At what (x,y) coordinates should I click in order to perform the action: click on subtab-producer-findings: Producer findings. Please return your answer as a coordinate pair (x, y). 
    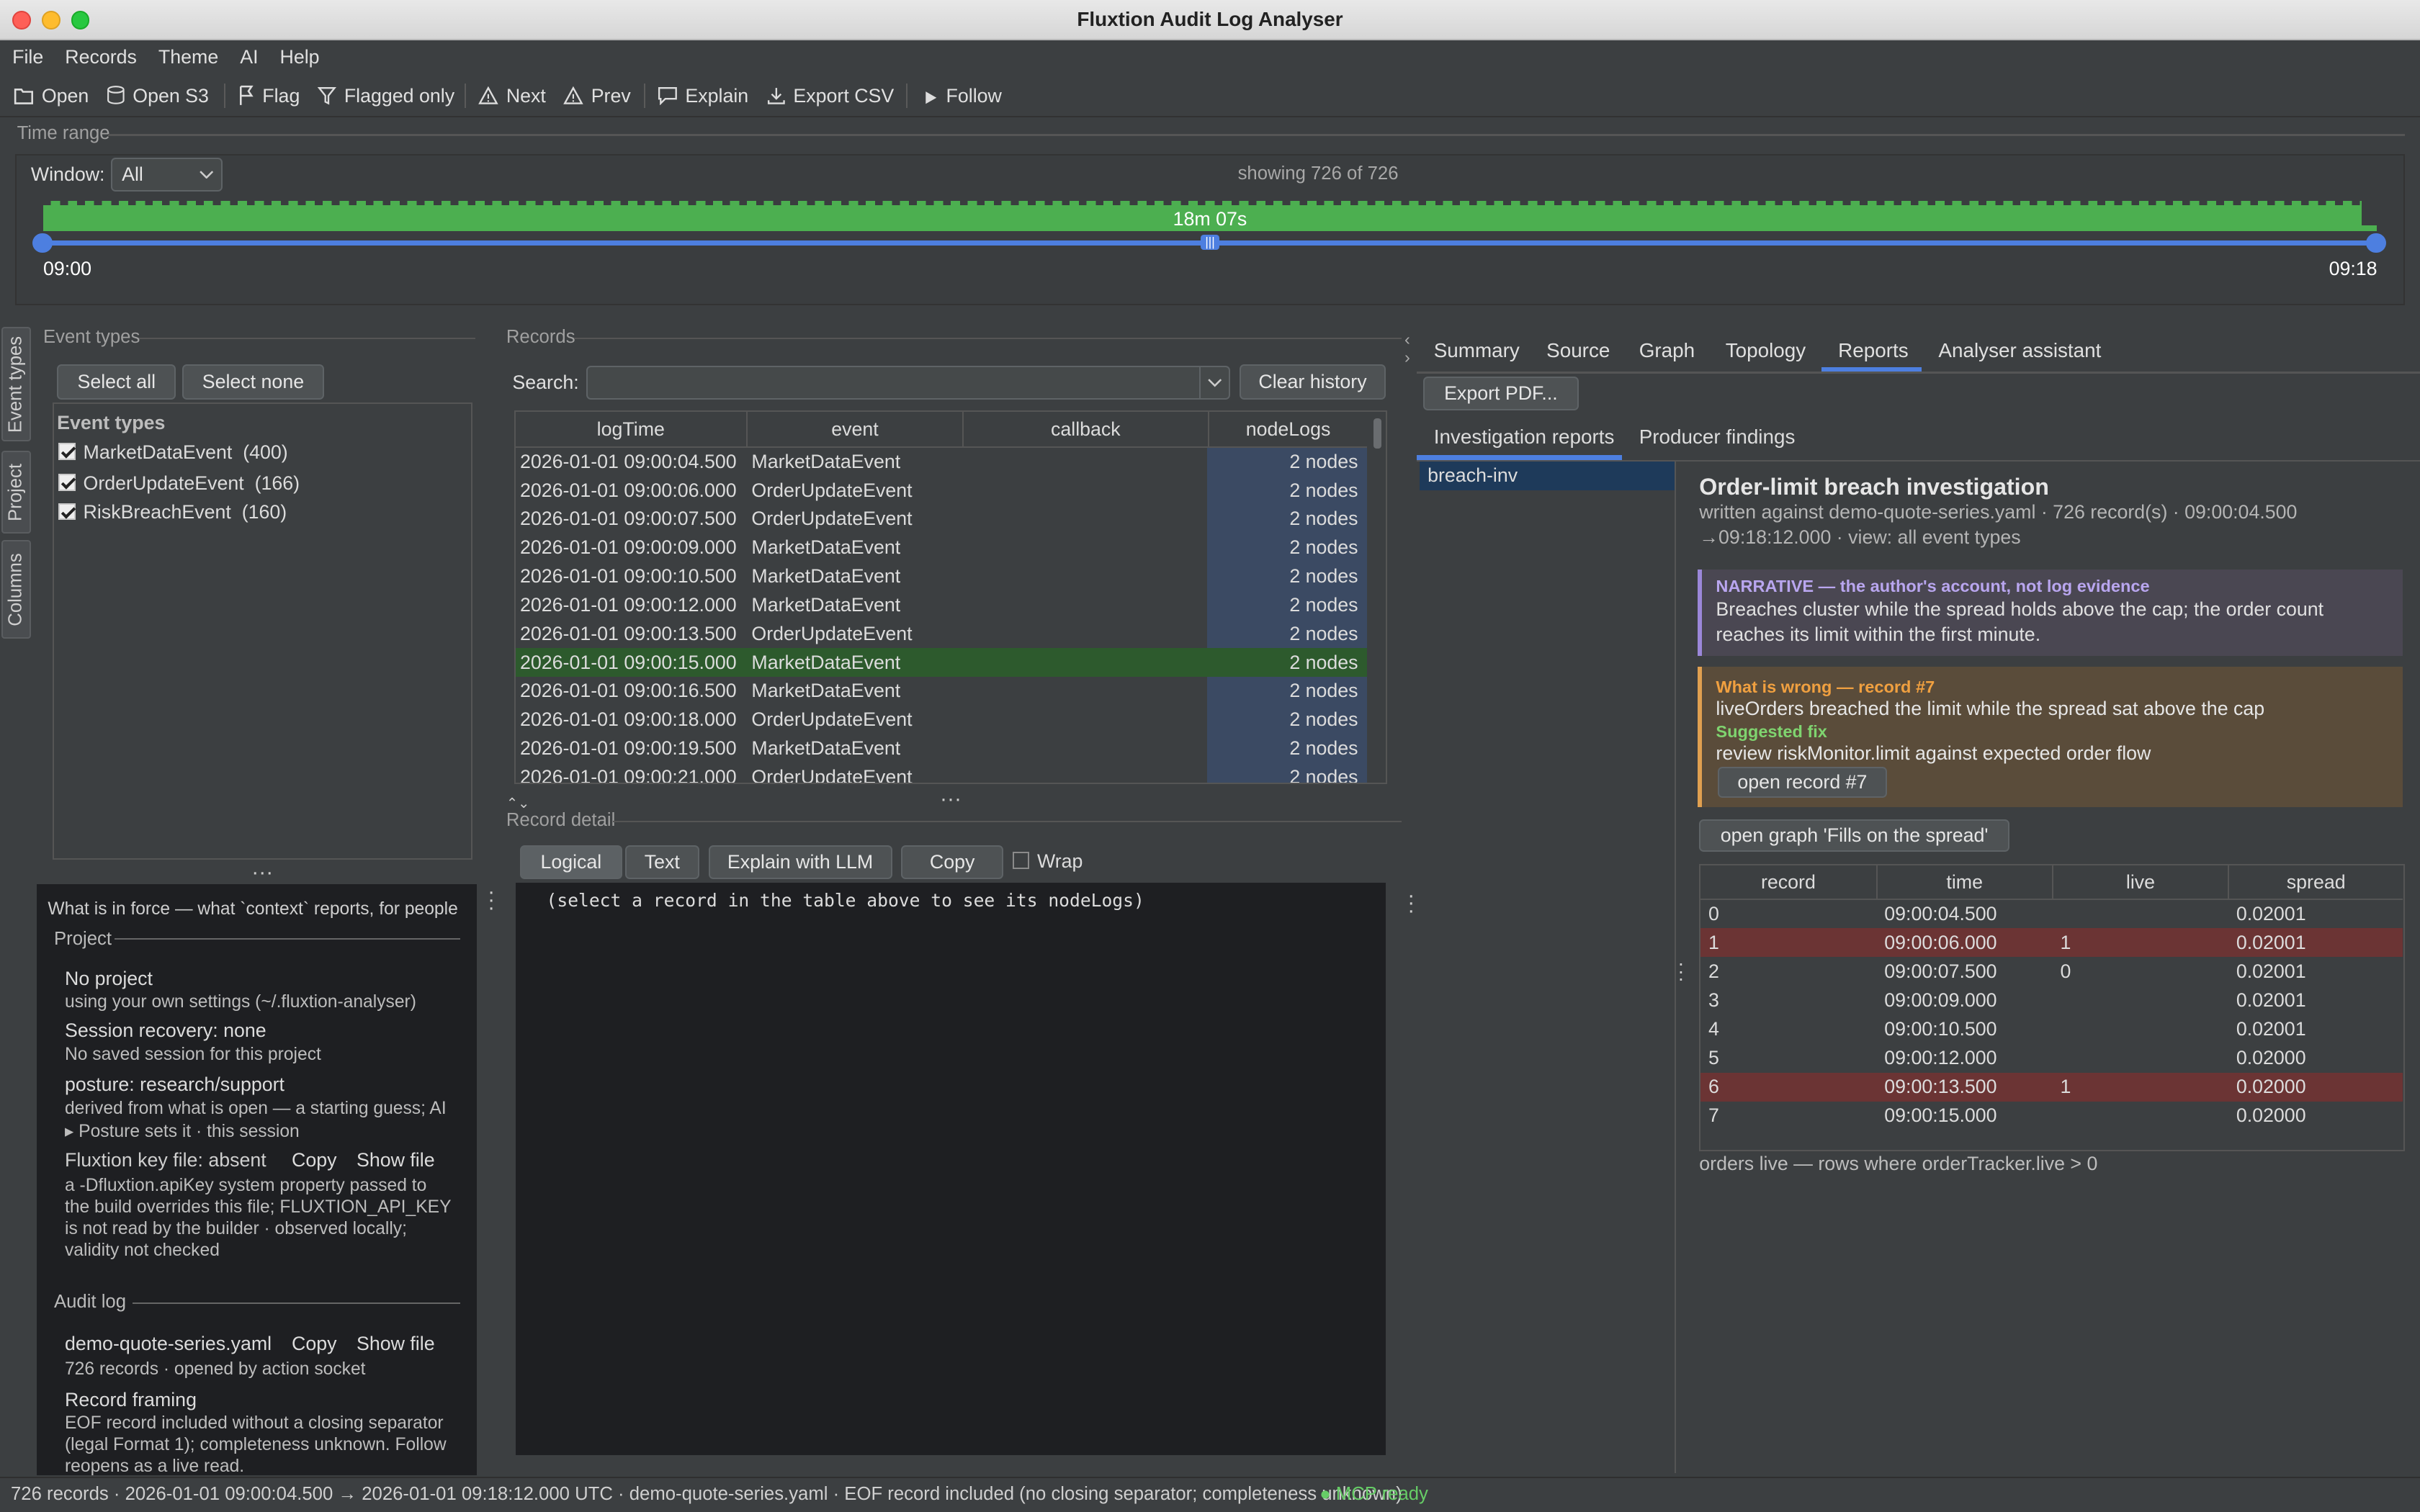
    Looking at the image, I should click on (1717, 437).